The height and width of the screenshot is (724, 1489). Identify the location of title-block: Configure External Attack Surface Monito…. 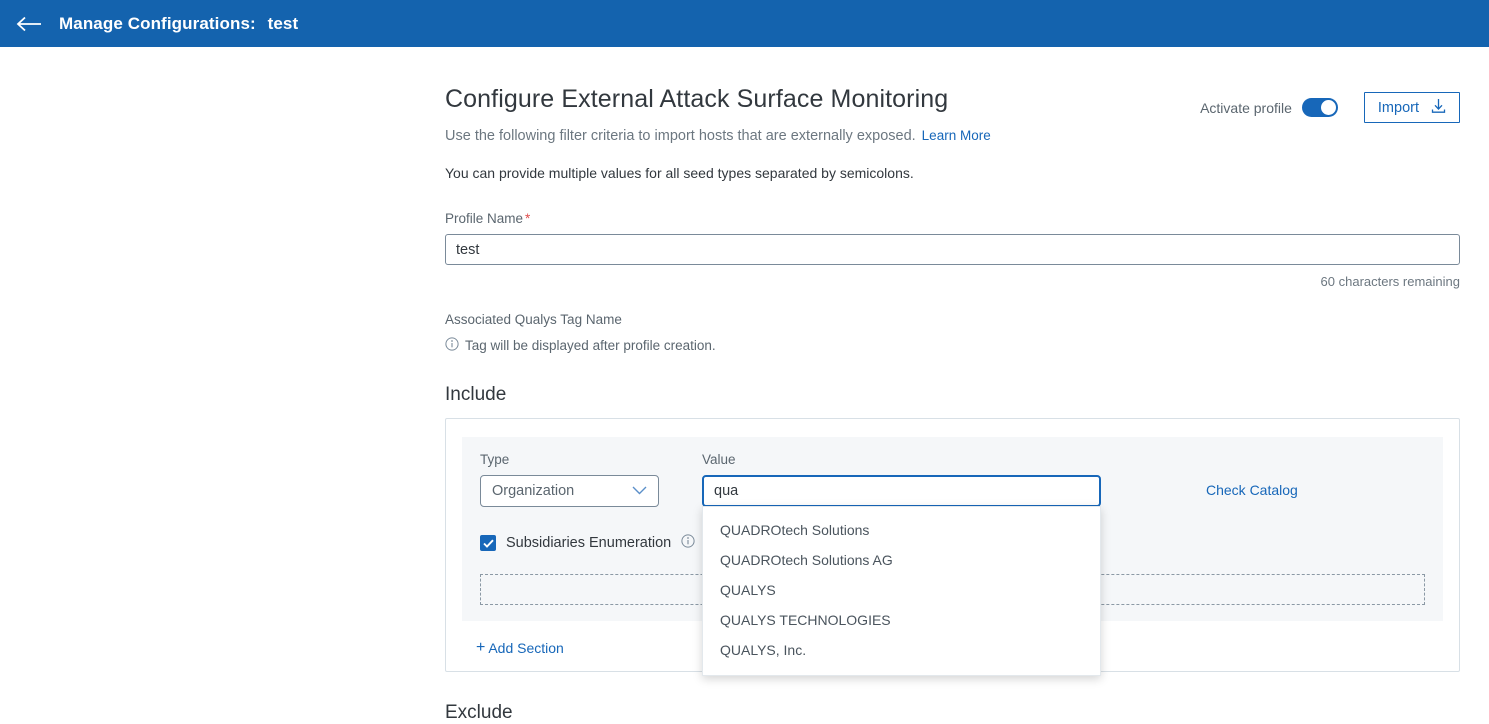
(718, 115).